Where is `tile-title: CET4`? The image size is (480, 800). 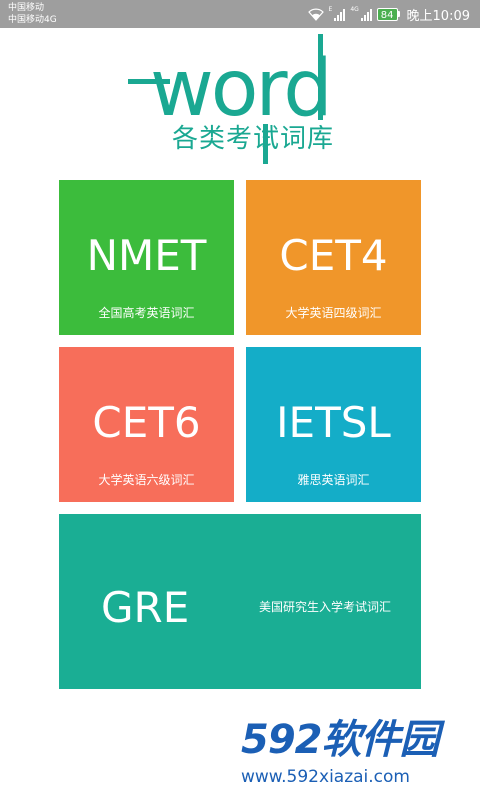 tile-title: CET4 is located at coordinates (333, 255).